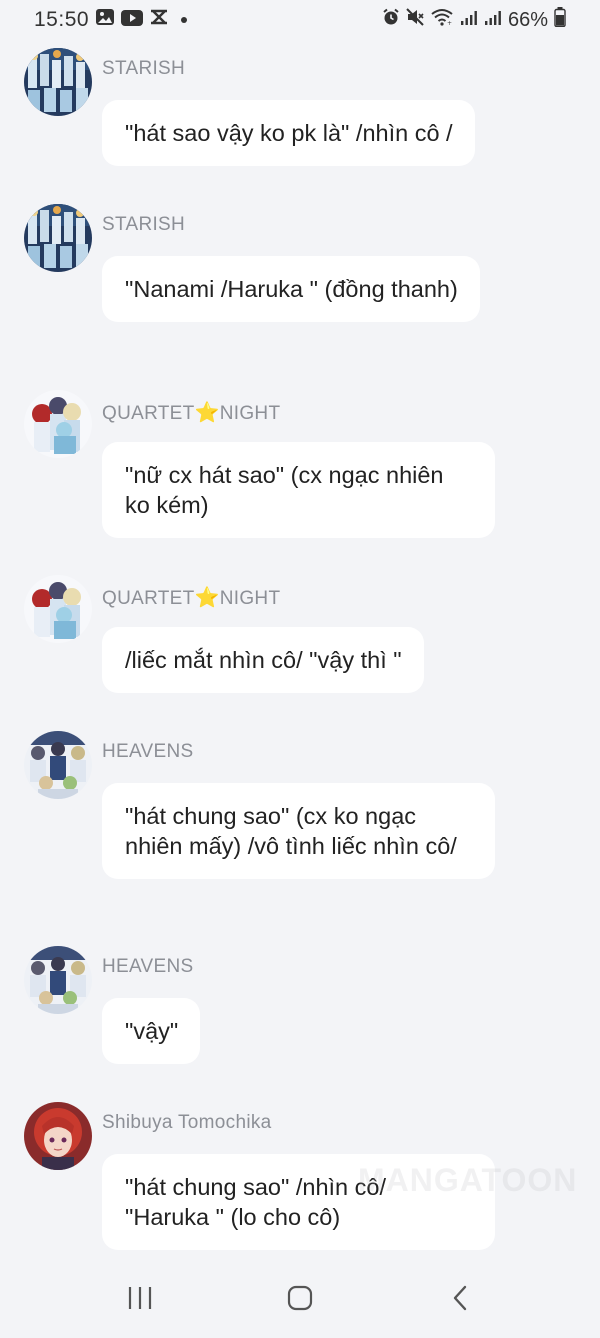 The image size is (600, 1338). Describe the element at coordinates (263, 660) in the screenshot. I see `message-bubble: /liếc mắt nhìn cô/ "vậy thì "` at that location.